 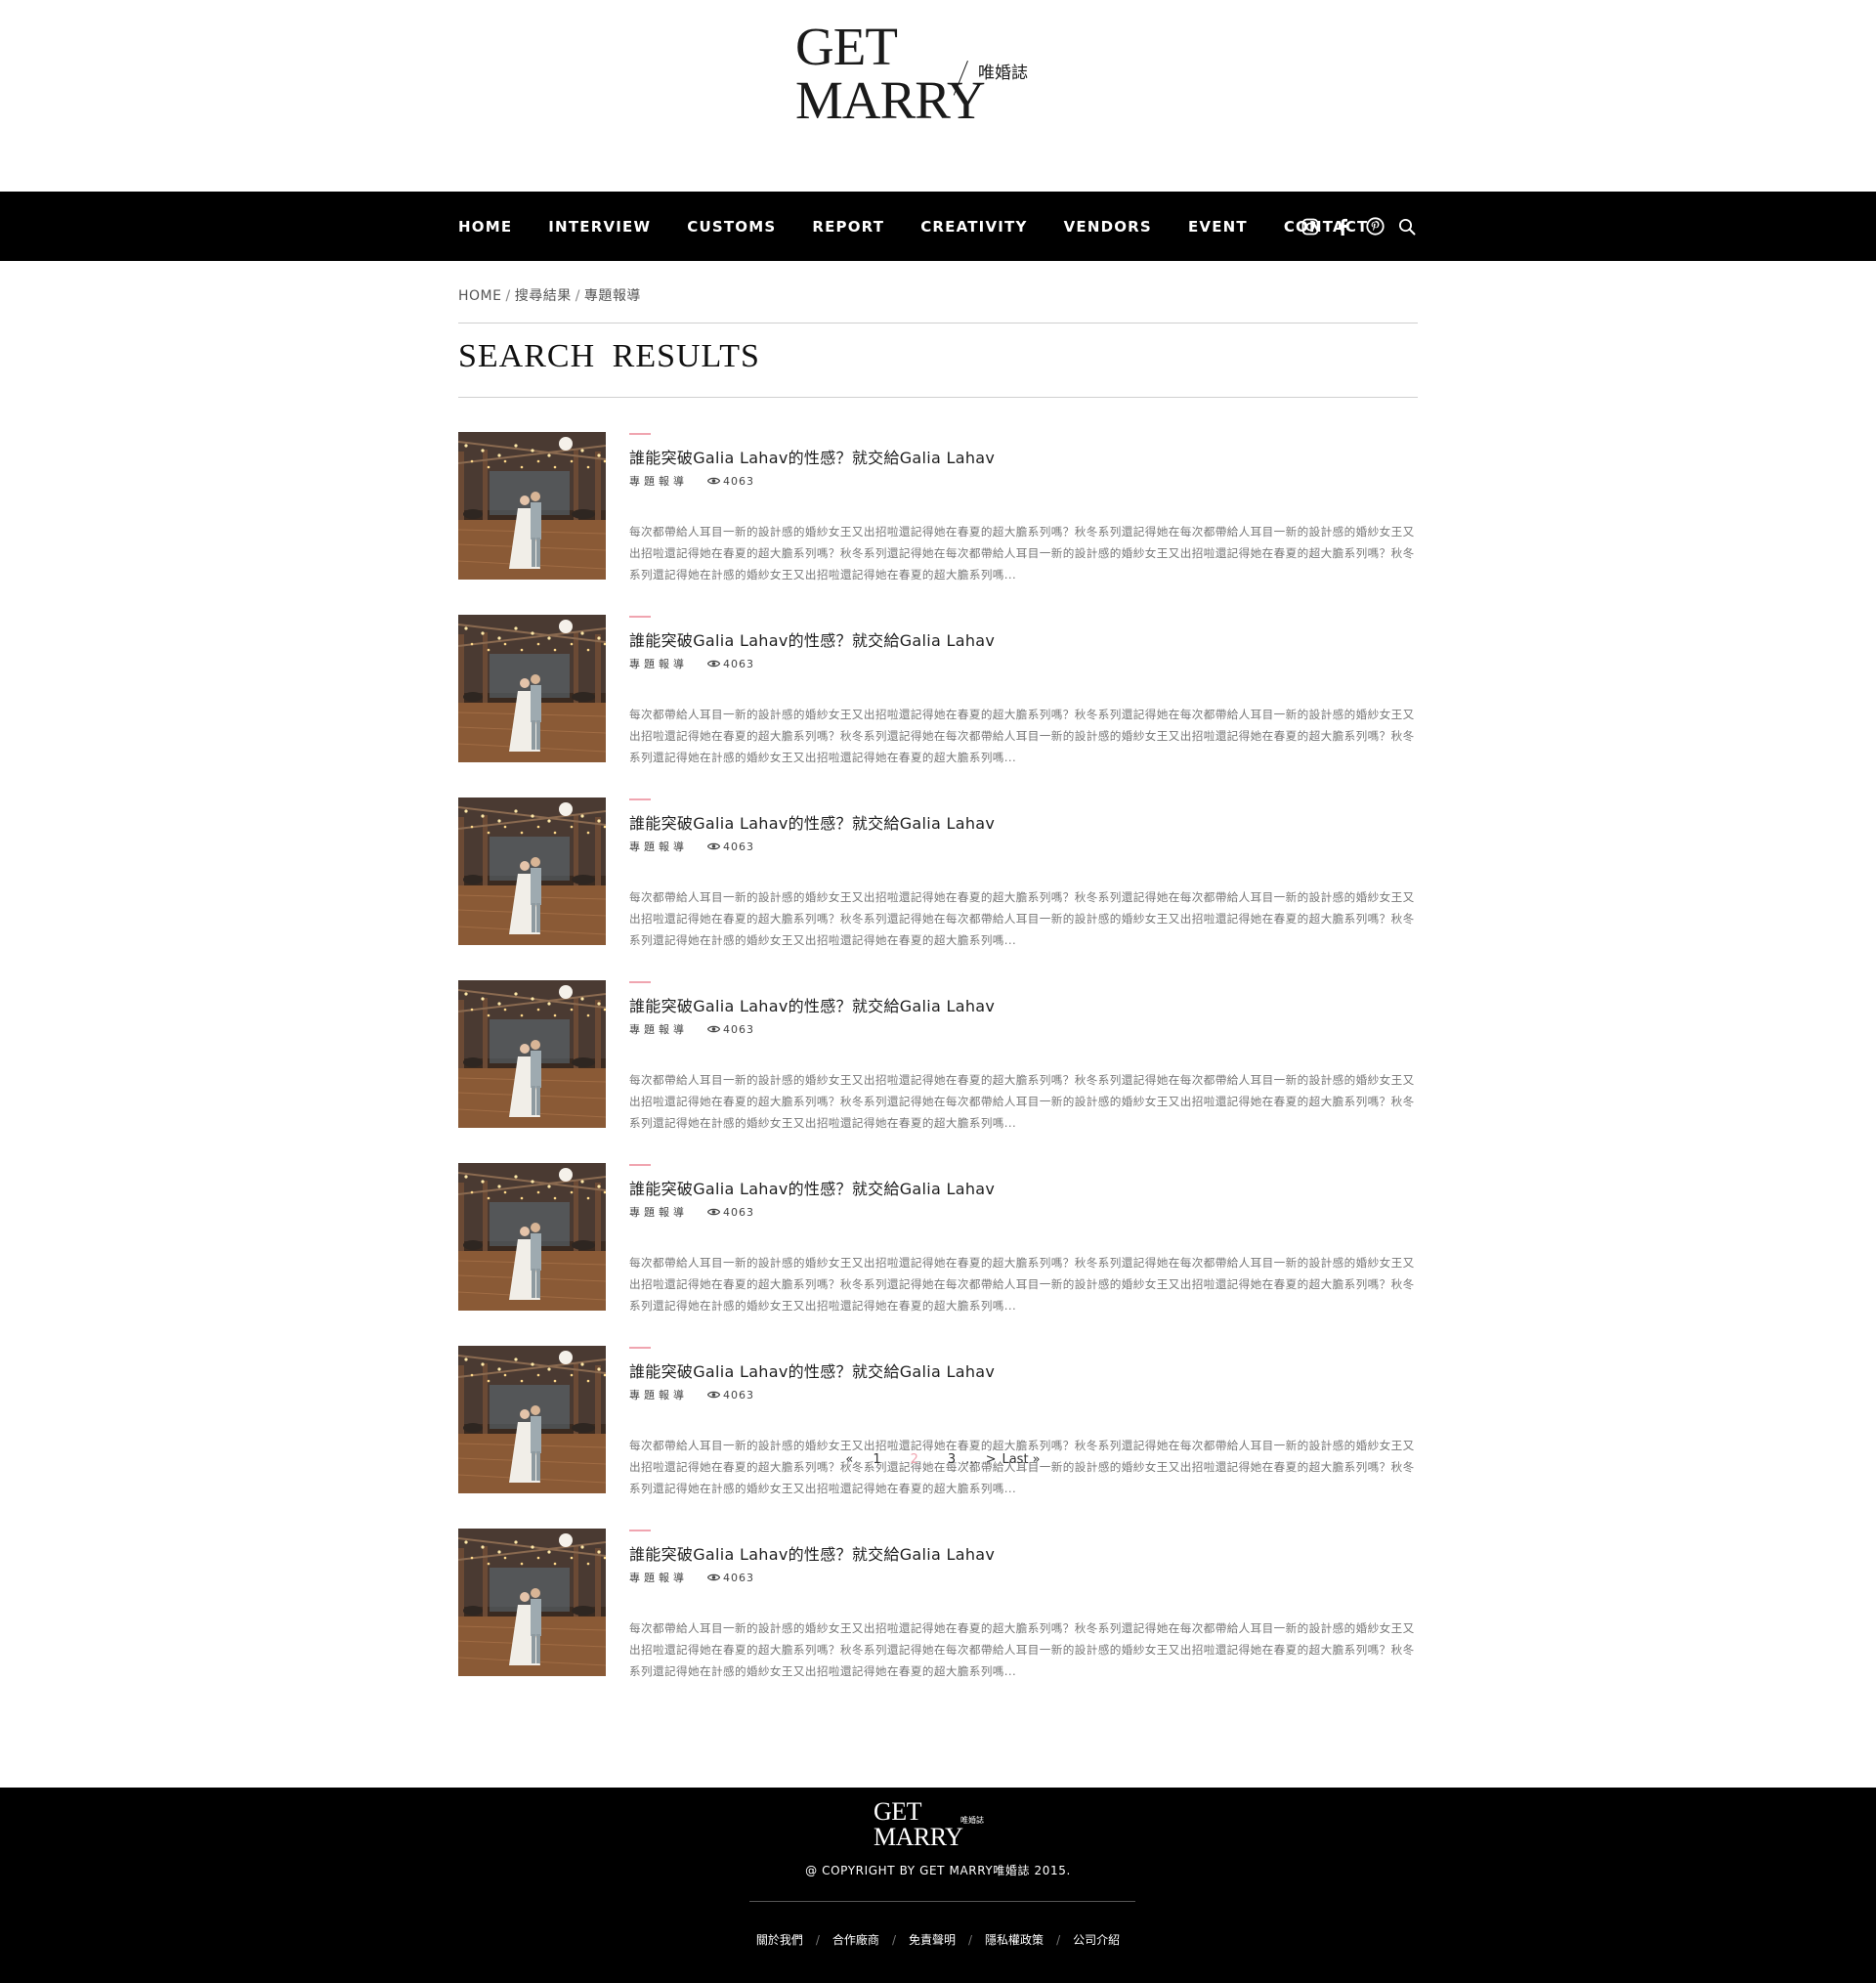 I want to click on pagination-page-2: 2, so click(x=914, y=1459).